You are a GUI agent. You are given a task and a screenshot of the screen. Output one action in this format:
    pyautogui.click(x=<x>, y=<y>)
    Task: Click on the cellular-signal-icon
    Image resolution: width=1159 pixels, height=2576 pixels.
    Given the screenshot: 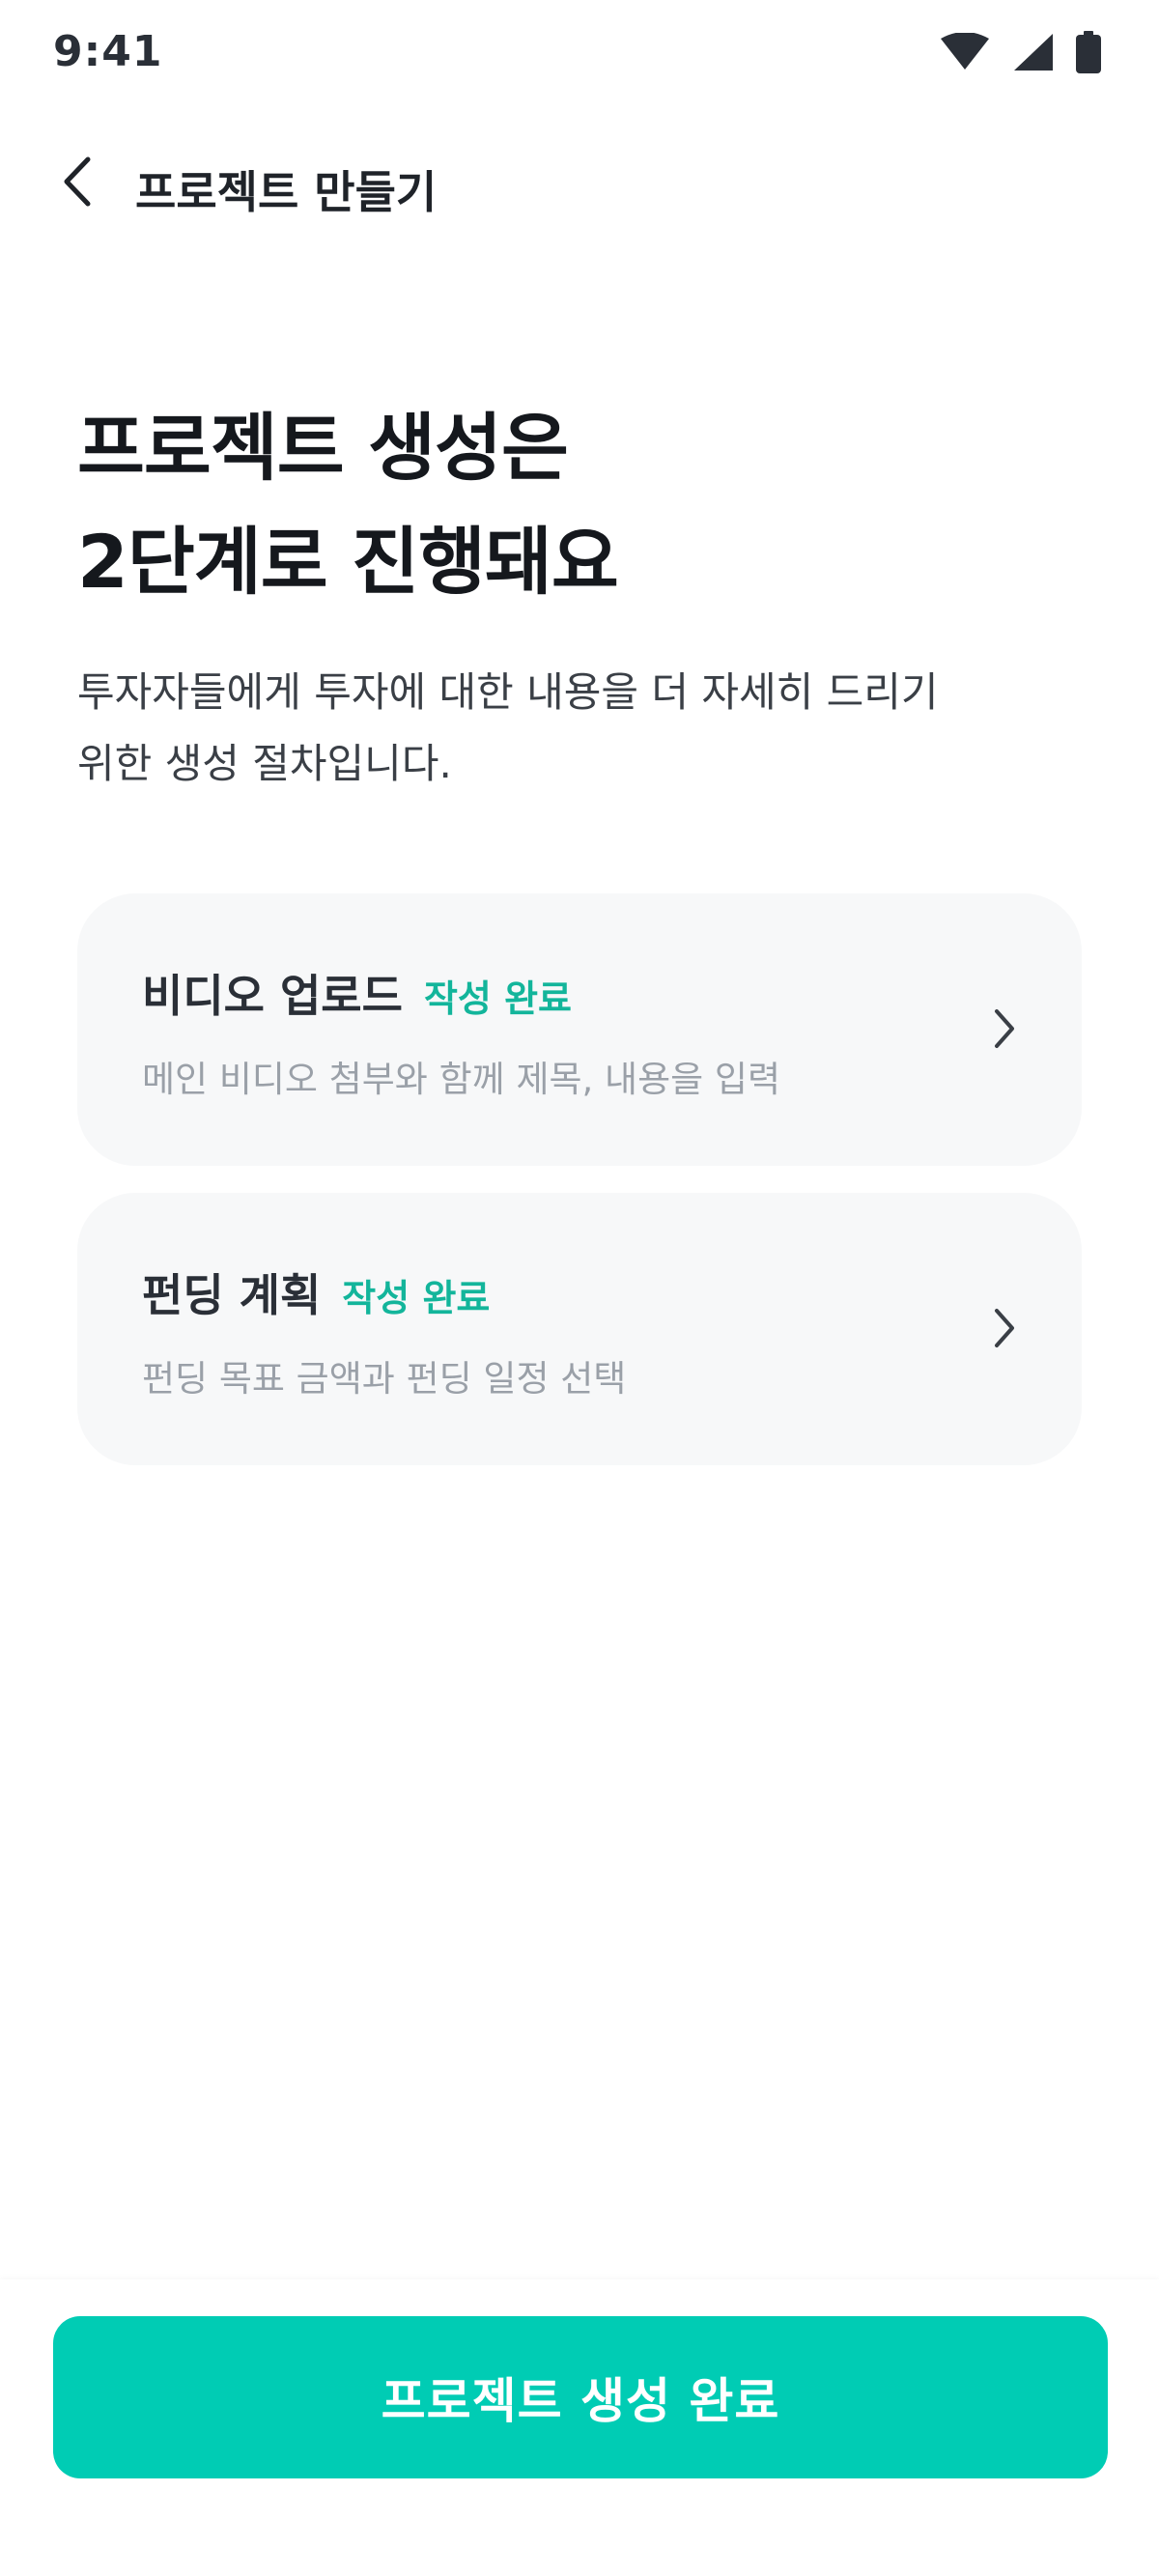 What is the action you would take?
    pyautogui.click(x=1033, y=52)
    